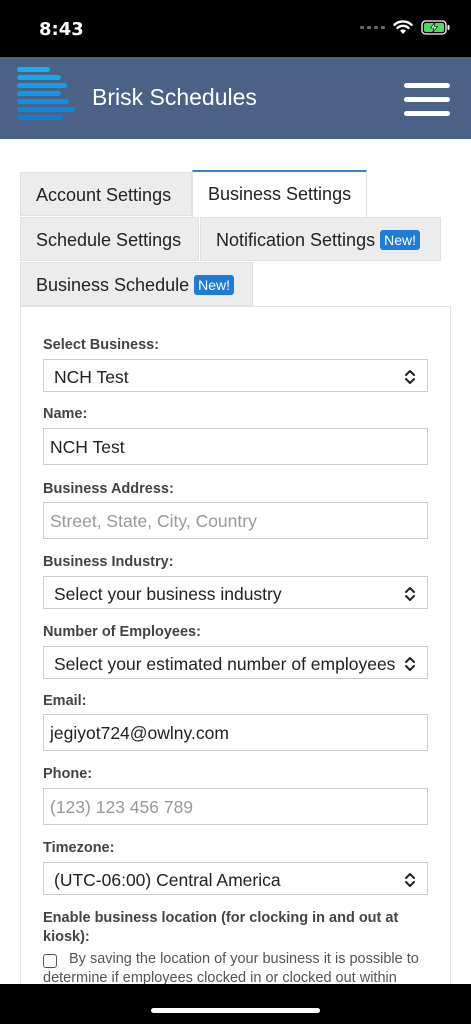 Image resolution: width=471 pixels, height=1024 pixels. Describe the element at coordinates (235, 446) in the screenshot. I see `name-input: NCH Test` at that location.